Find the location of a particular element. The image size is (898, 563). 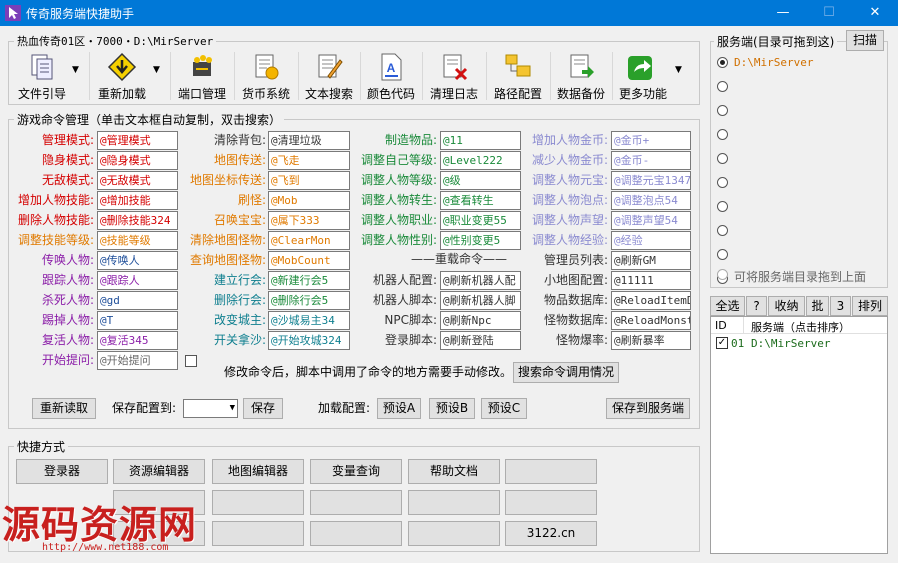

command-field: @飞到 is located at coordinates (309, 180).